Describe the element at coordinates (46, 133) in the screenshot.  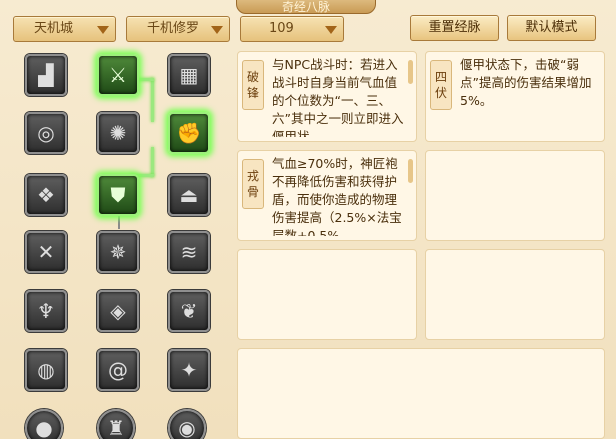
I see `skill-icon-target: ◎` at that location.